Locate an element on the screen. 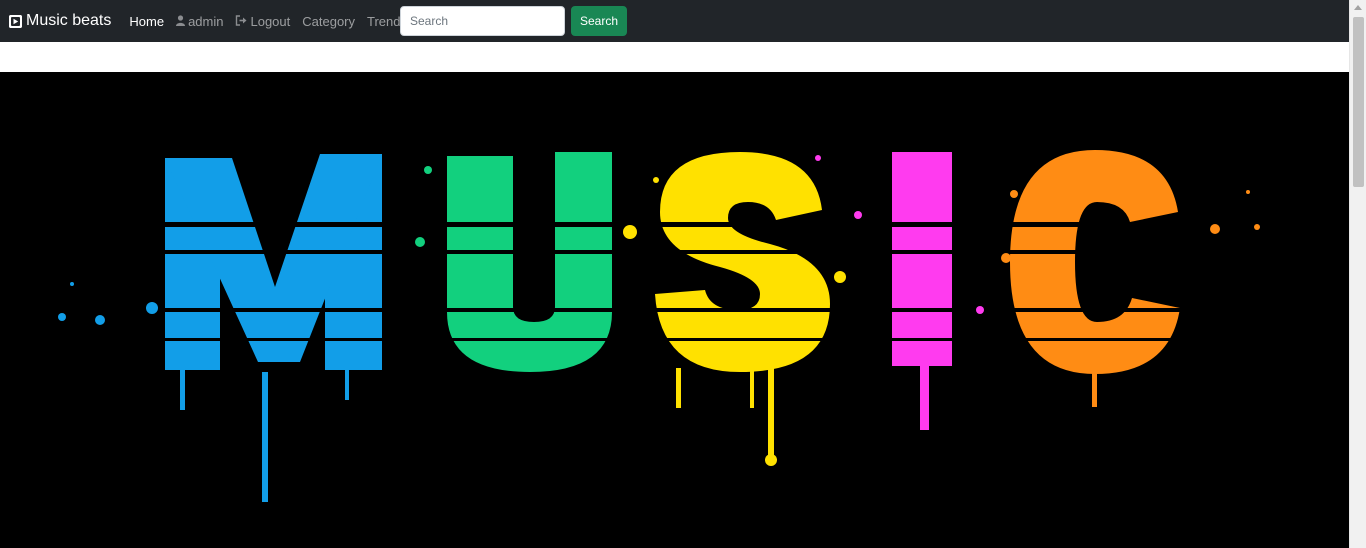 The height and width of the screenshot is (548, 1366). brand-link: Music beats is located at coordinates (60, 21).